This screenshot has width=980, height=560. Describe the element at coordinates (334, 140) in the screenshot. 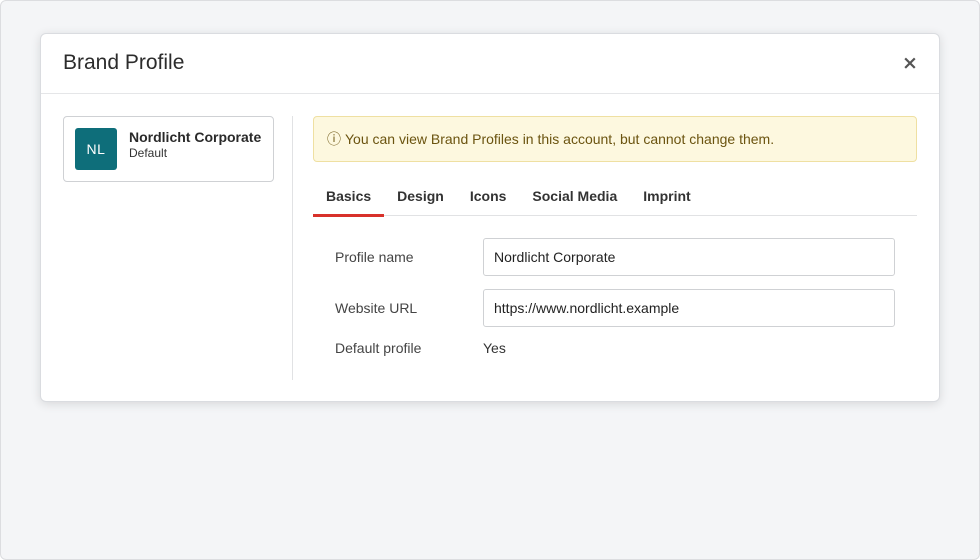

I see `info-icon: ⓘ` at that location.